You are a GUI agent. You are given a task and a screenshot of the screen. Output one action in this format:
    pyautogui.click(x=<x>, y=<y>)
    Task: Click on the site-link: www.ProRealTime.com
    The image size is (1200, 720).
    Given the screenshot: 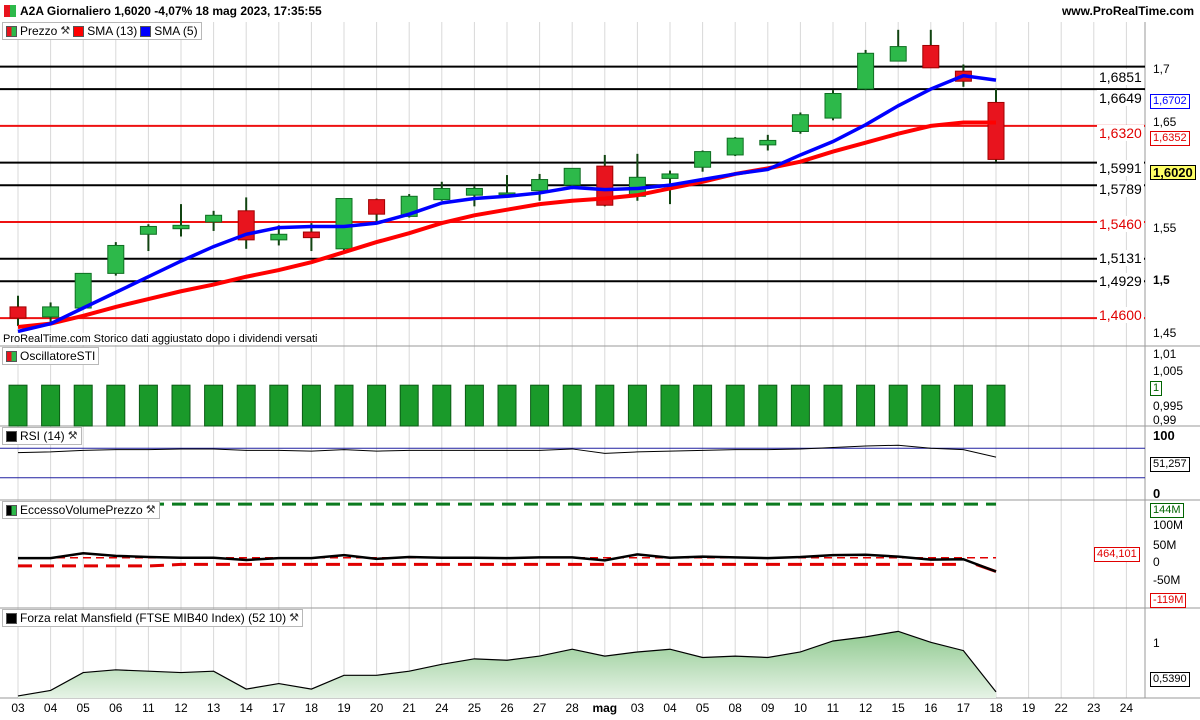 What is the action you would take?
    pyautogui.click(x=1128, y=11)
    